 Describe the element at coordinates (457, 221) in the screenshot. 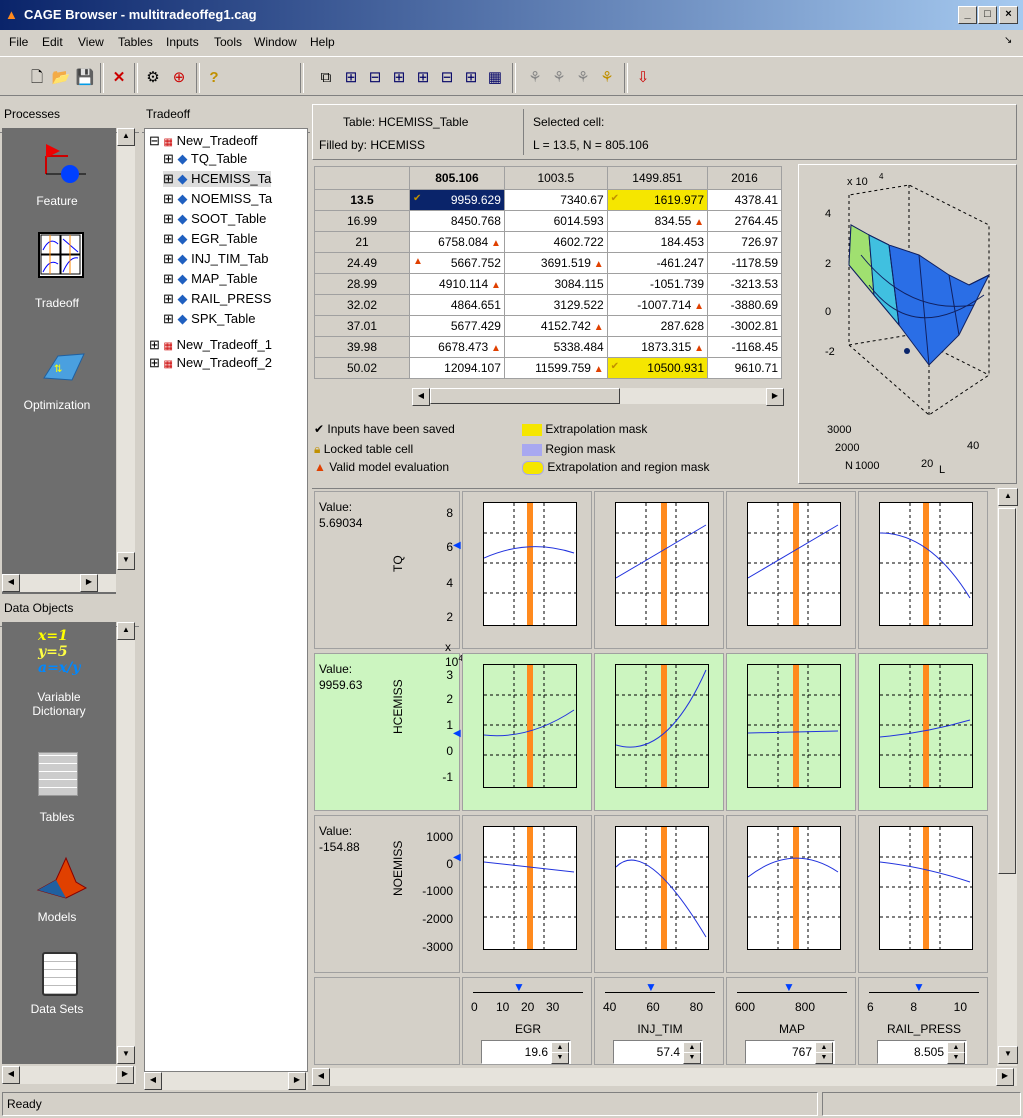

I see `table-cell: 8450.768` at that location.